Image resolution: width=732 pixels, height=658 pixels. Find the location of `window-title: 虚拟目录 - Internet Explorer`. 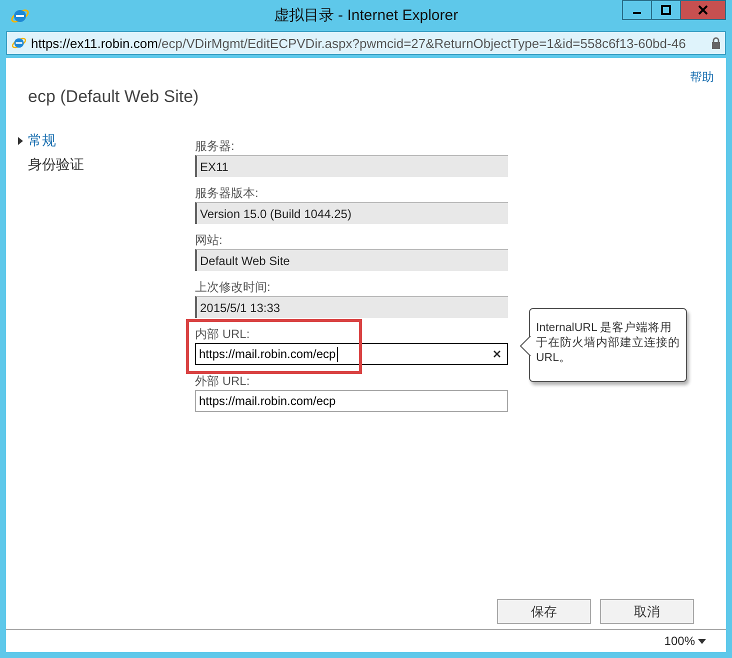

window-title: 虚拟目录 - Internet Explorer is located at coordinates (366, 15).